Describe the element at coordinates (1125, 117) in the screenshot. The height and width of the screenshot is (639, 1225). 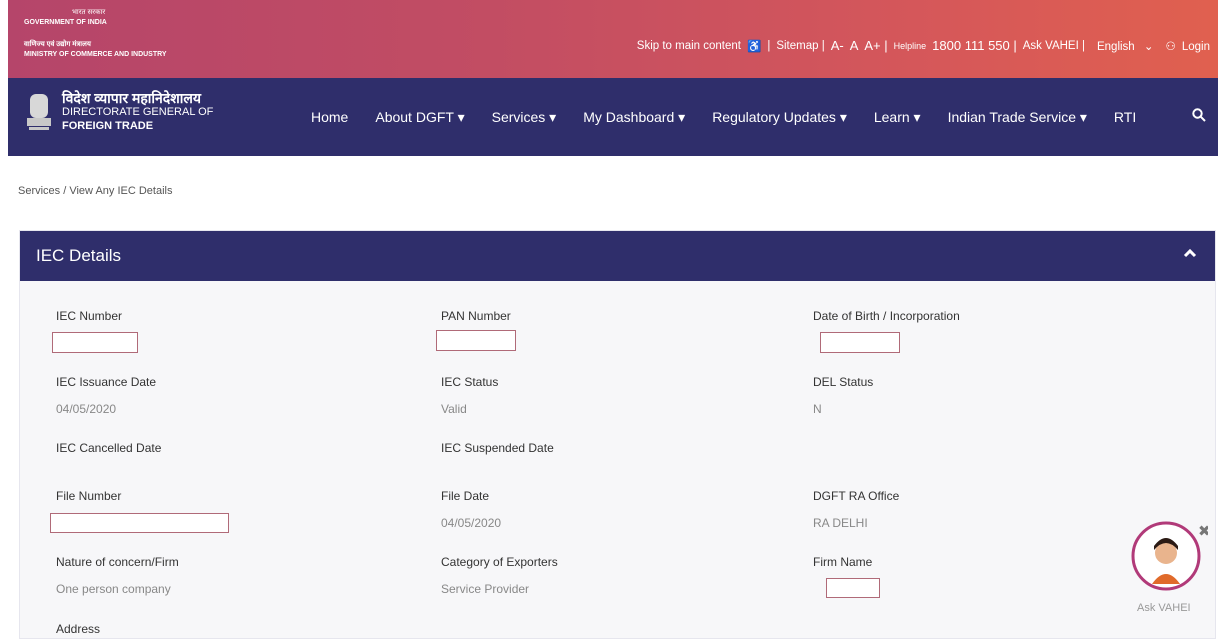
I see `nav-rti: RTI` at that location.